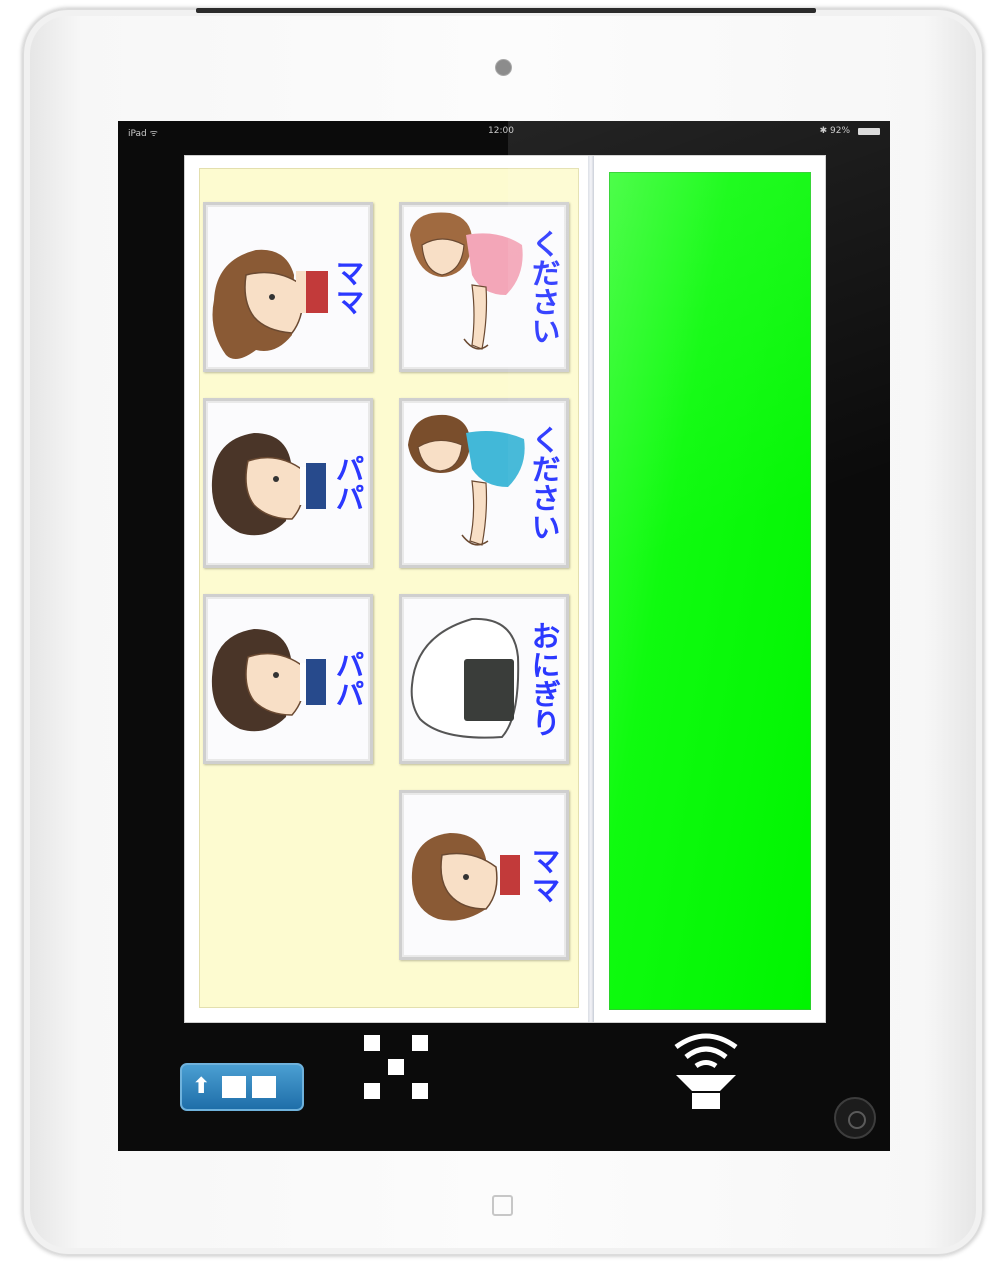 This screenshot has height=1263, width=1006. What do you see at coordinates (834, 131) in the screenshot?
I see `battery-label: ✱ 92%` at bounding box center [834, 131].